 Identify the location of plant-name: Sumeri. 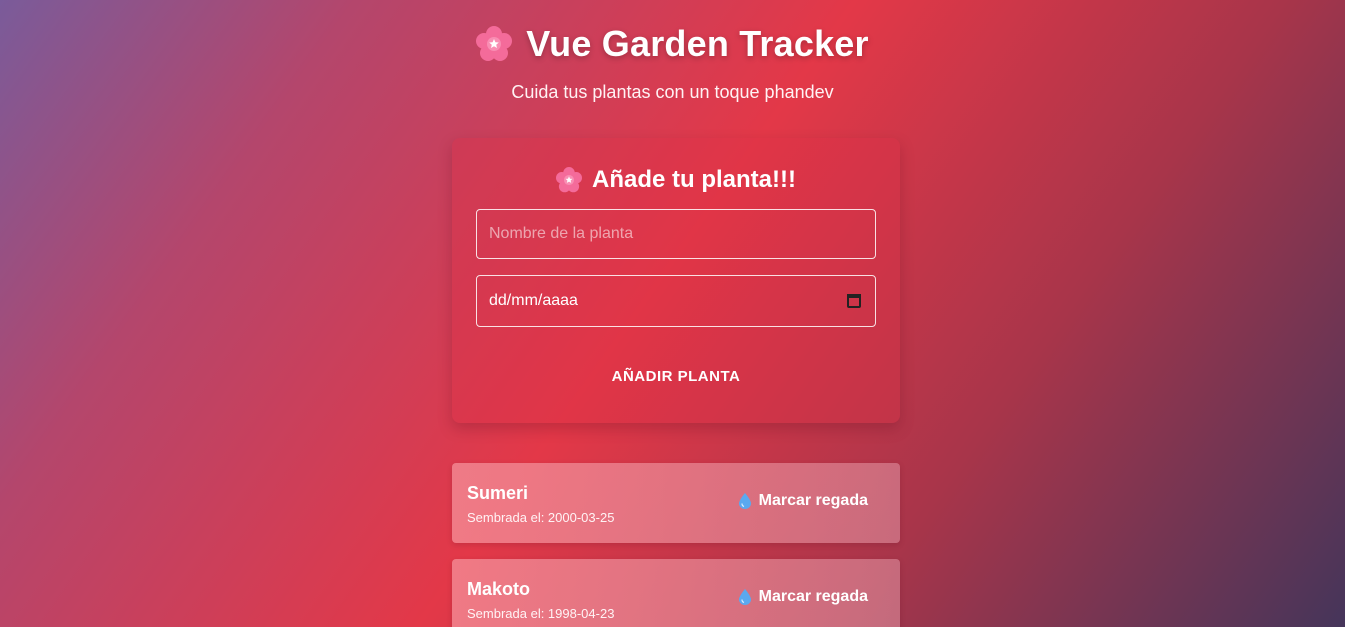
(498, 493).